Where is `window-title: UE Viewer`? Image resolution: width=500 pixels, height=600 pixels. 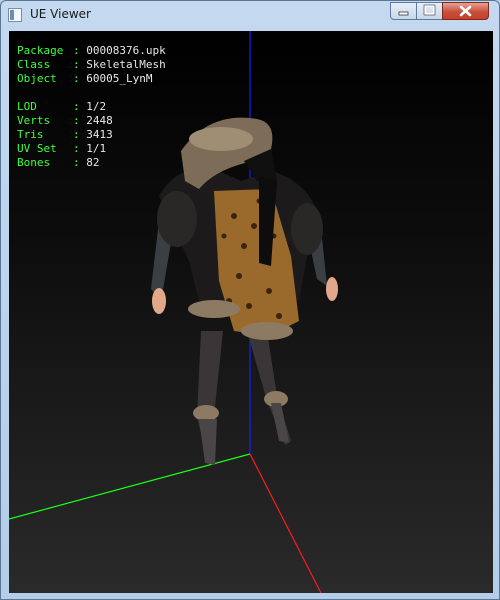
window-title: UE Viewer is located at coordinates (60, 14).